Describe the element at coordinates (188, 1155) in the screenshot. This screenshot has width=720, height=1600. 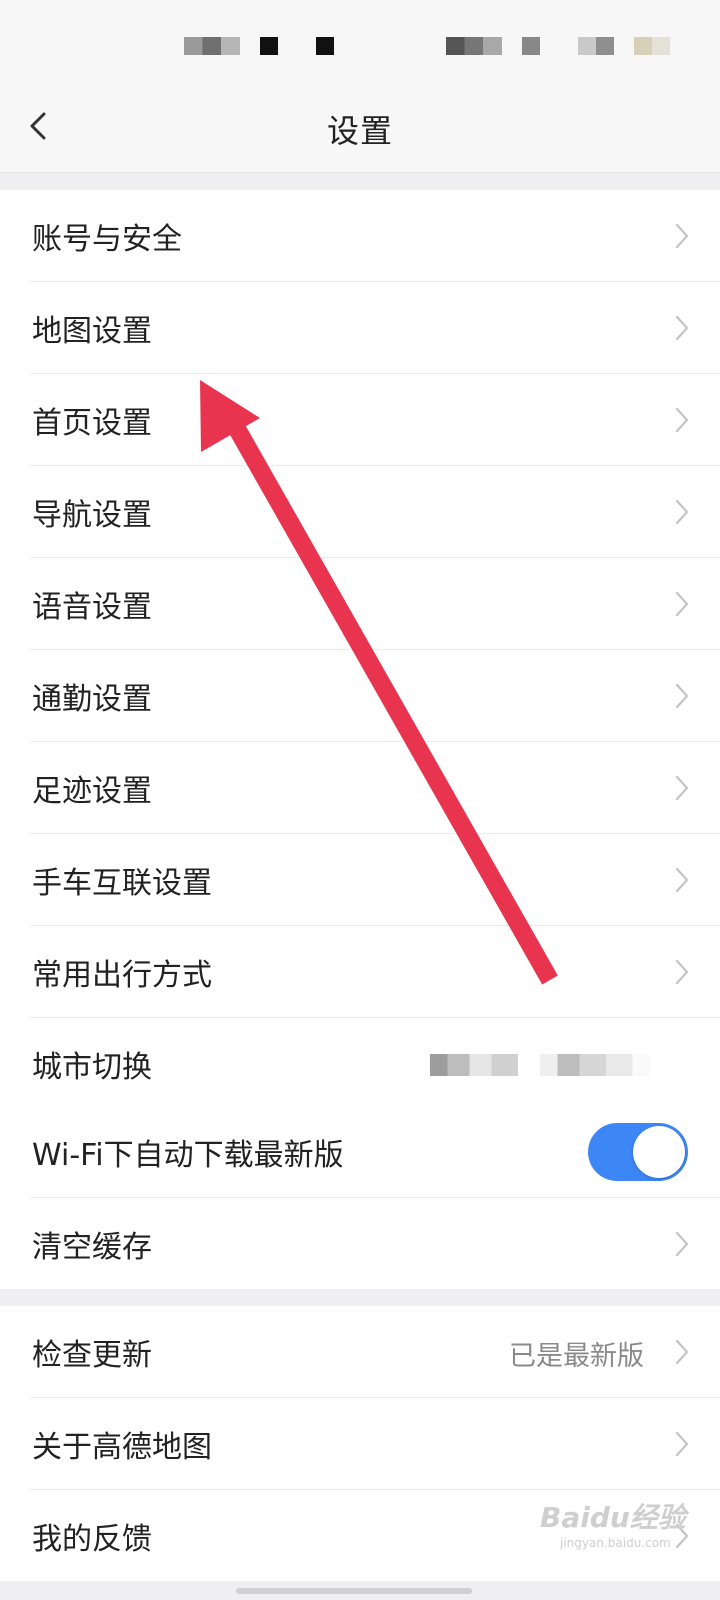
I see `row-label: Wi-Fi下自动下载最新版` at that location.